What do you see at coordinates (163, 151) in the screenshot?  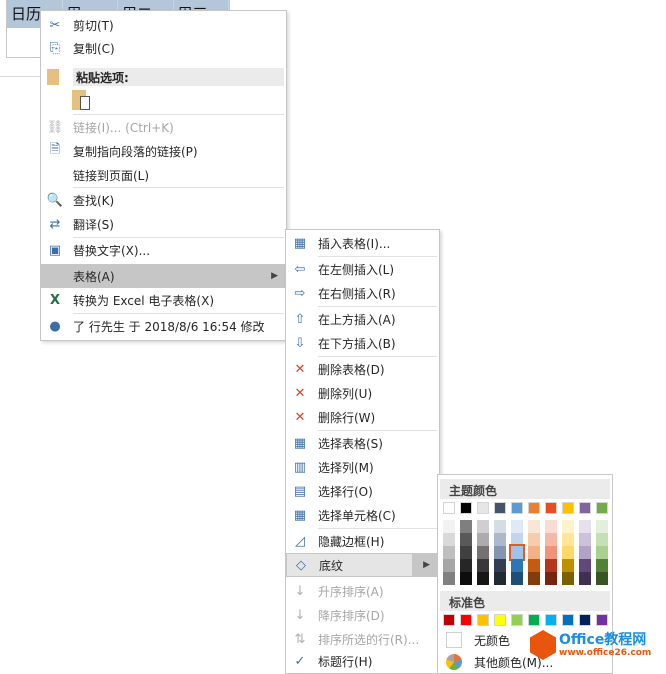 I see `menu-item: 🗎 复制指向段落的链接(P)` at bounding box center [163, 151].